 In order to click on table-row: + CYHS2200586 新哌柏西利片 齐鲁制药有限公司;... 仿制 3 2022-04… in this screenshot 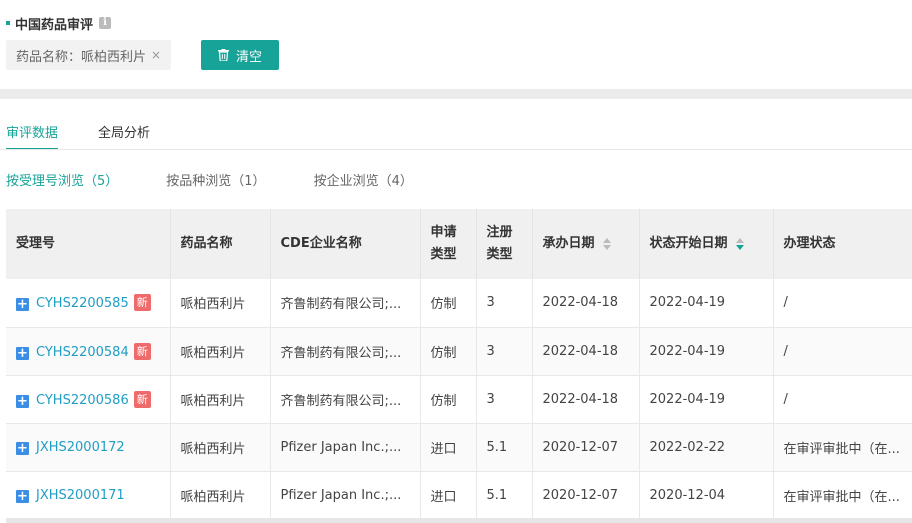, I will do `click(459, 399)`.